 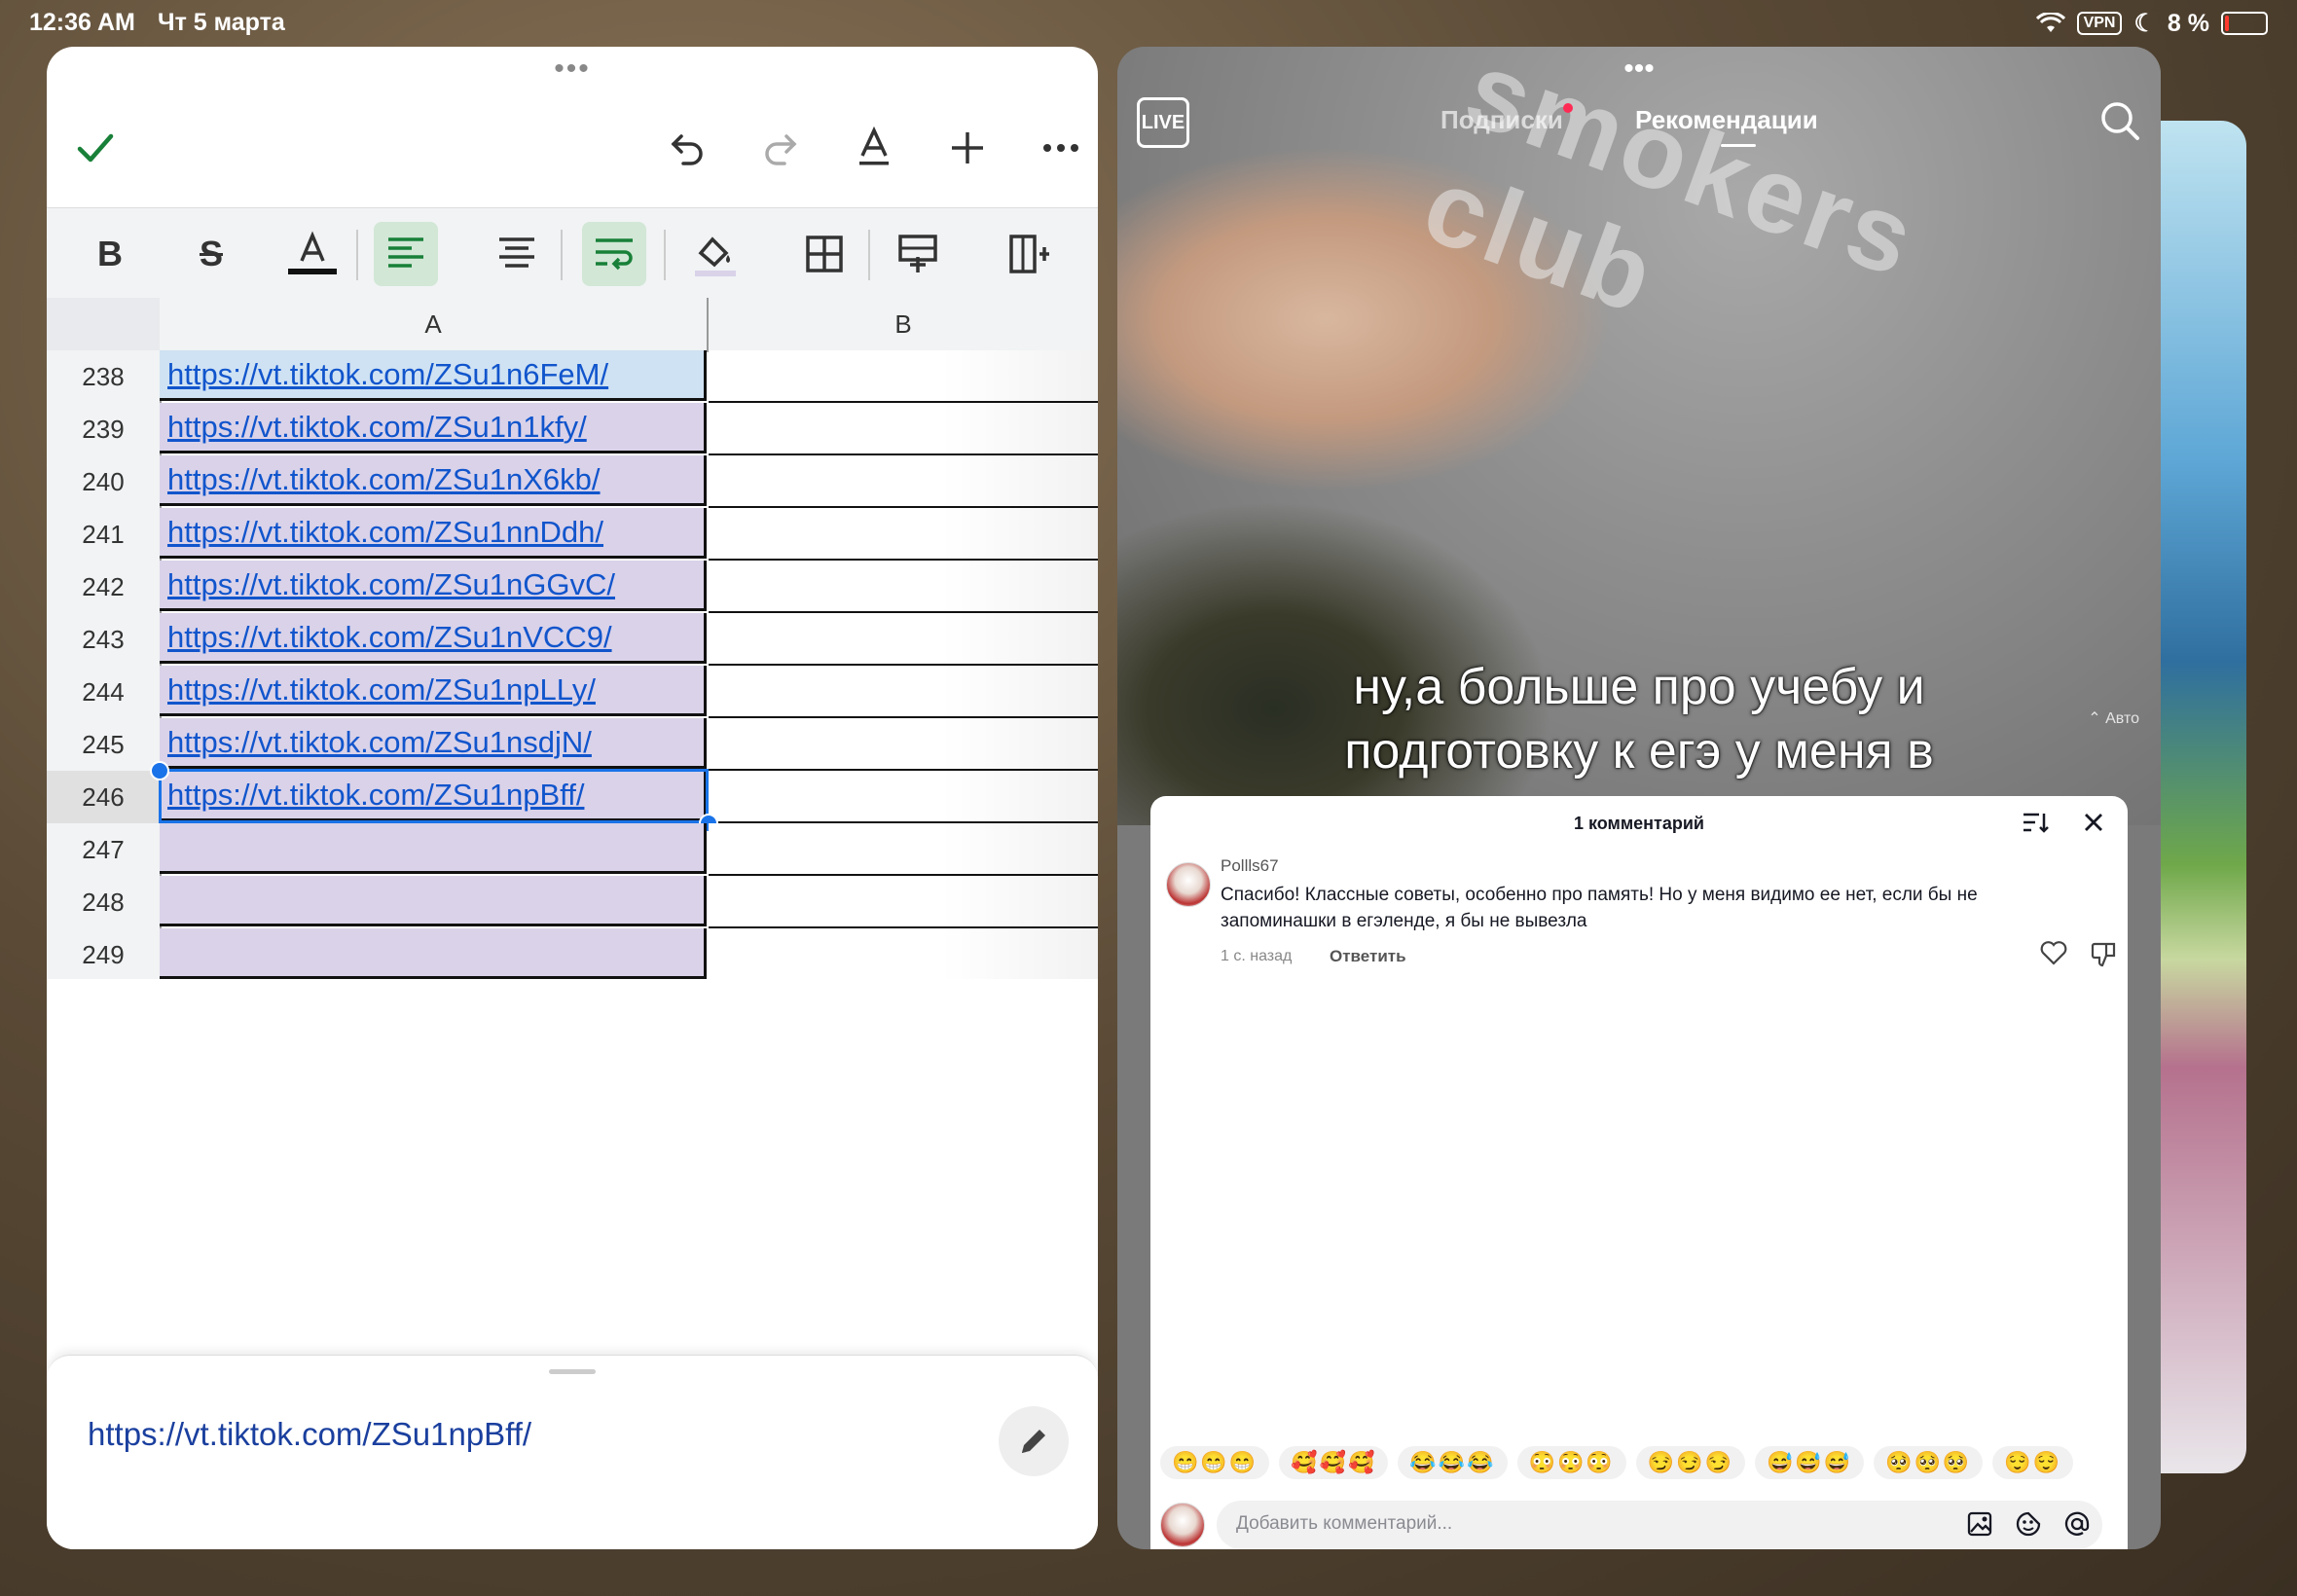 What do you see at coordinates (105, 692) in the screenshot?
I see `row-number: 244` at bounding box center [105, 692].